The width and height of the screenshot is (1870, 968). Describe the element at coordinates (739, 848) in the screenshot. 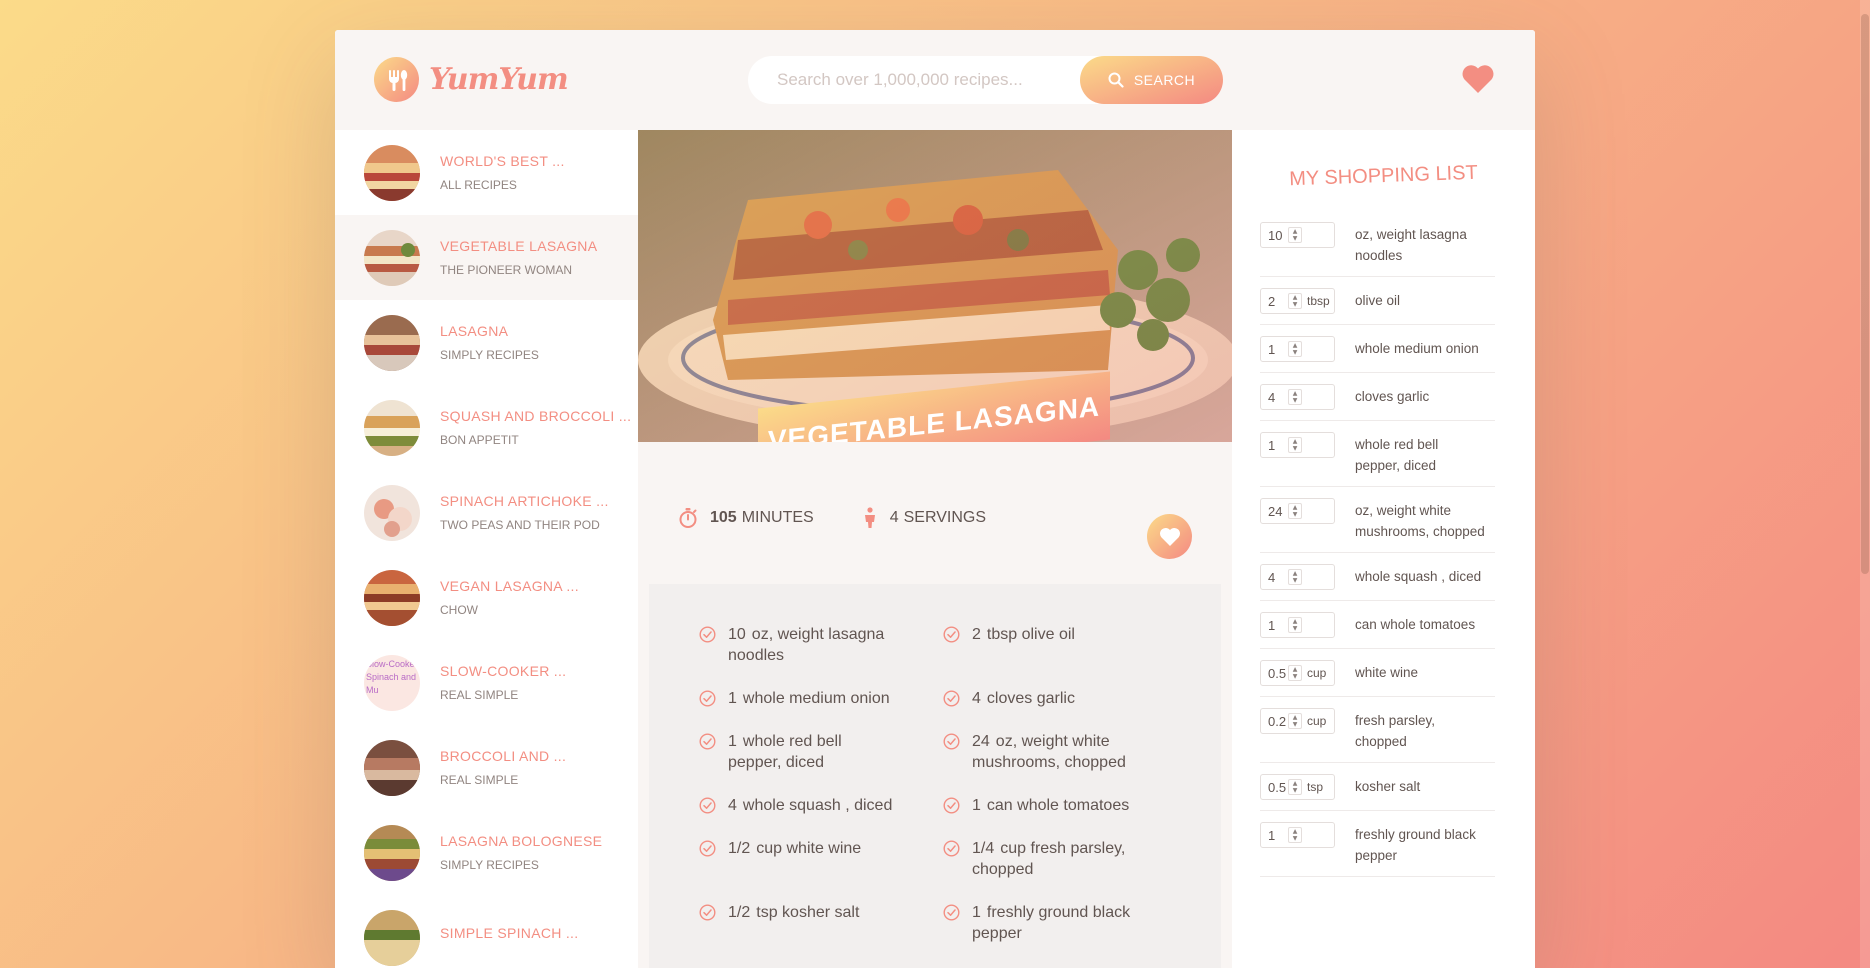

I see `ingredient-quantity: 1/2` at that location.